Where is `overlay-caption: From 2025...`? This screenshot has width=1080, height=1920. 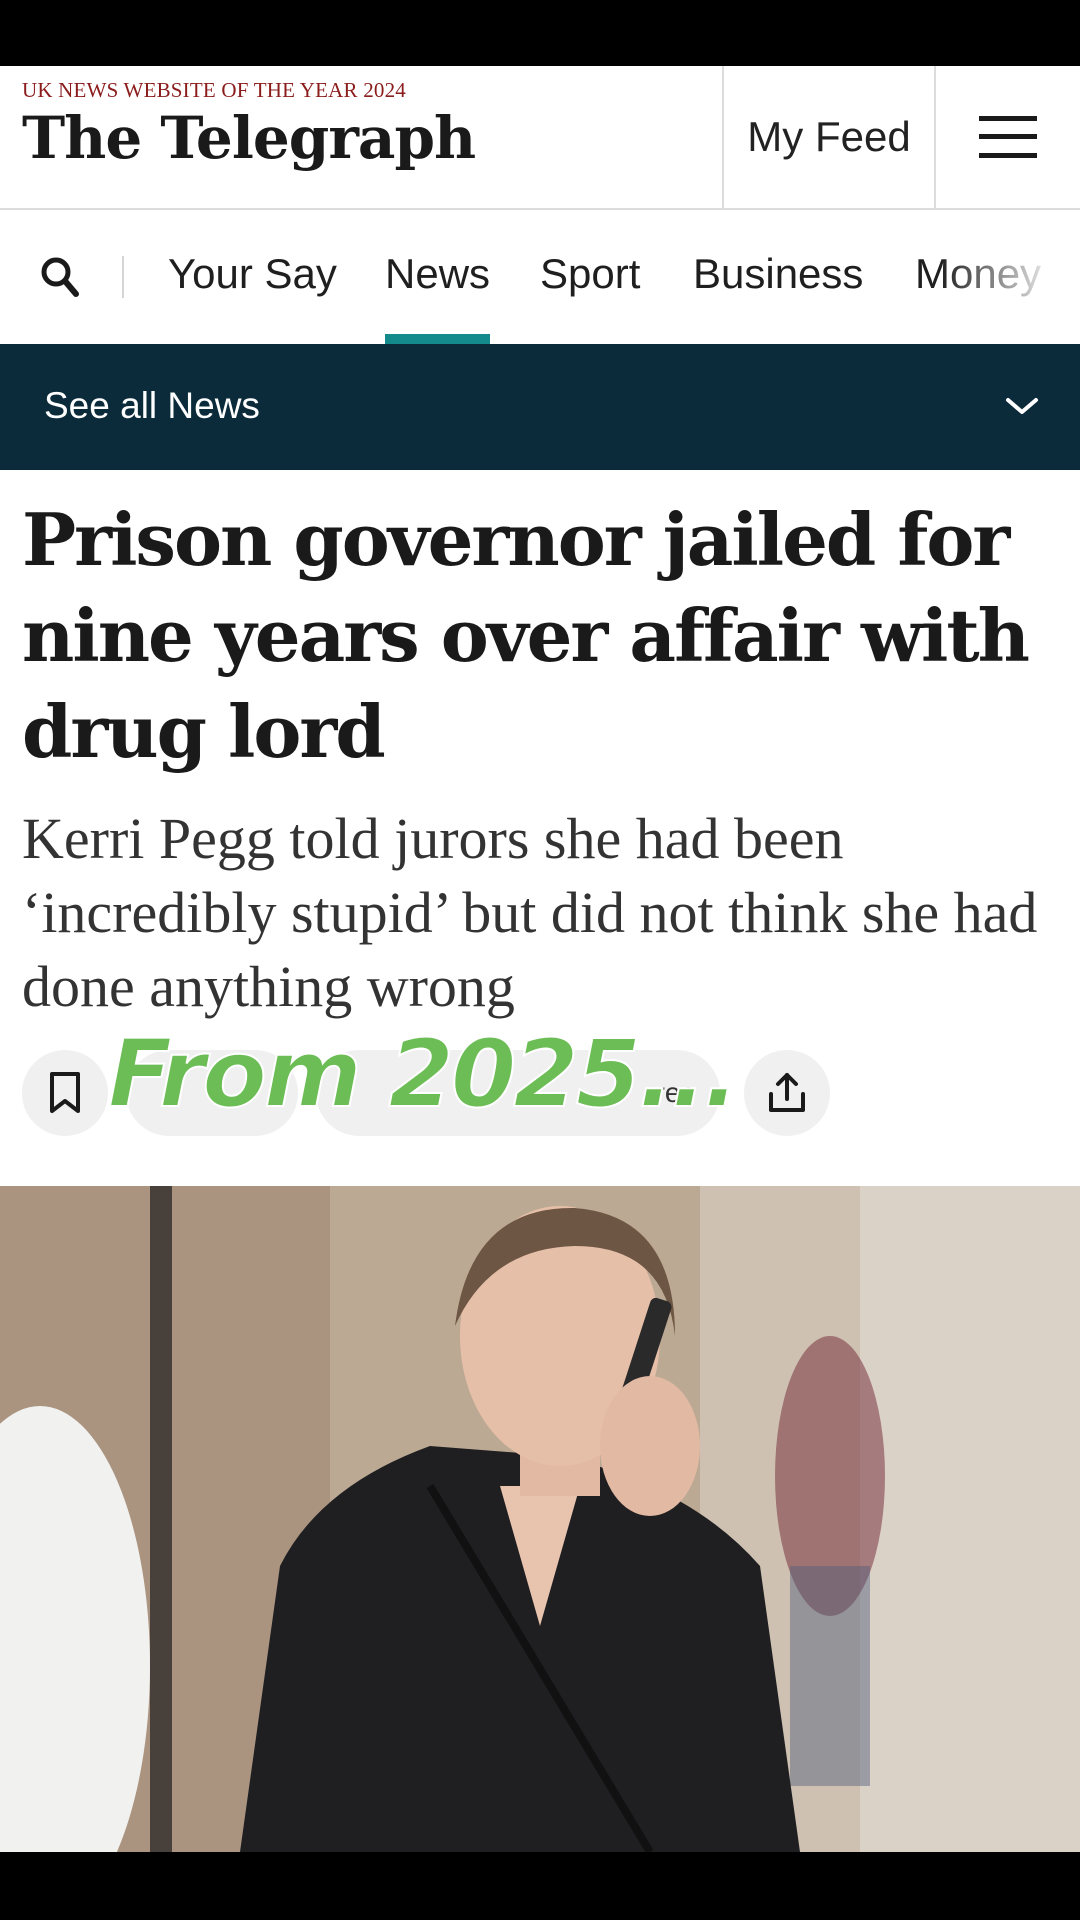
overlay-caption: From 2025... is located at coordinates (423, 1074).